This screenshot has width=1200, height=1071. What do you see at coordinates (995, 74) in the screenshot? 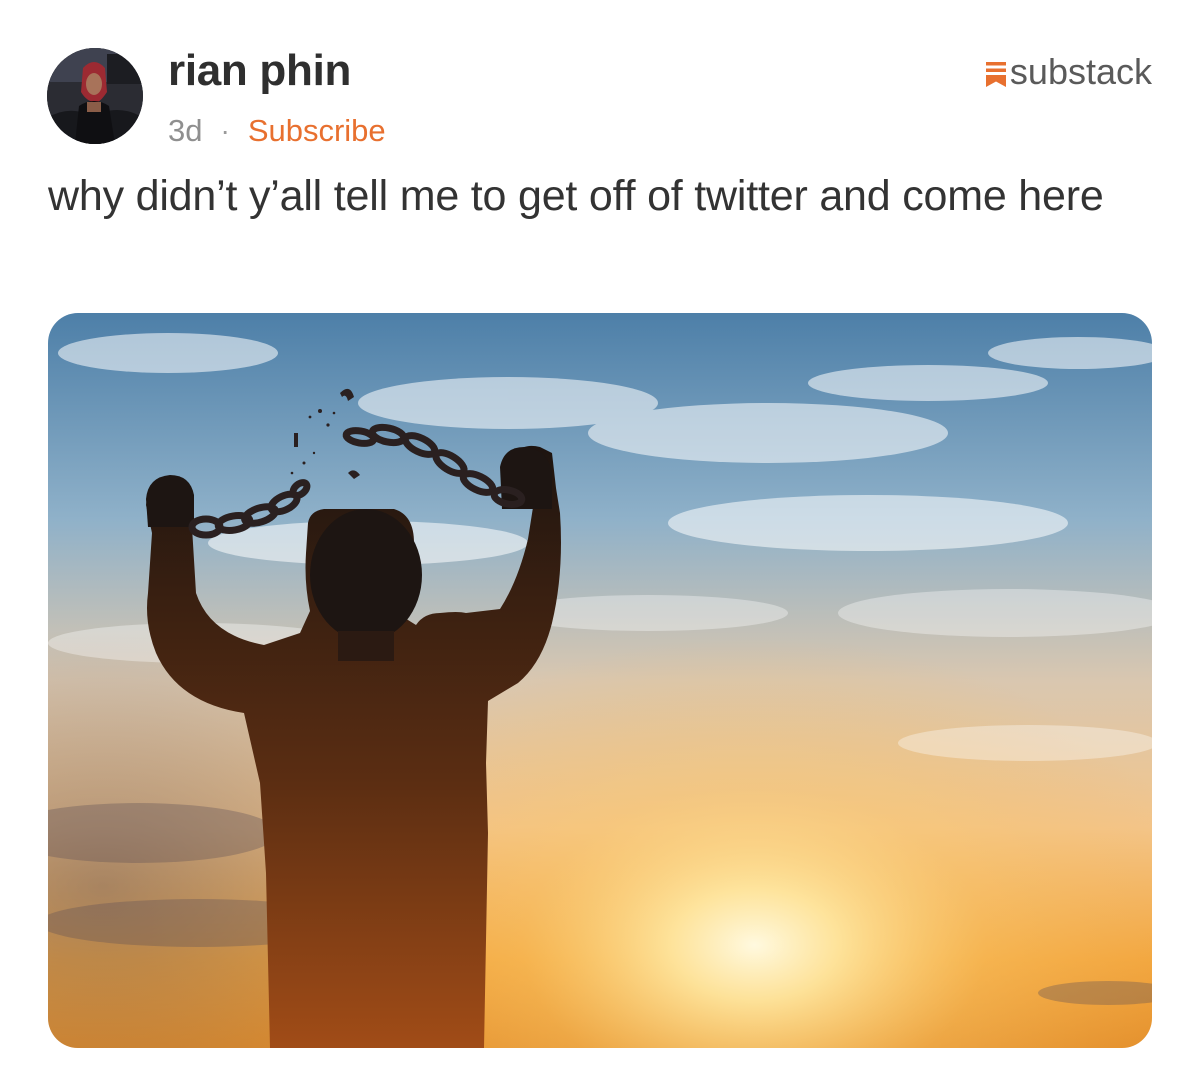
I see `substack-logo-icon` at bounding box center [995, 74].